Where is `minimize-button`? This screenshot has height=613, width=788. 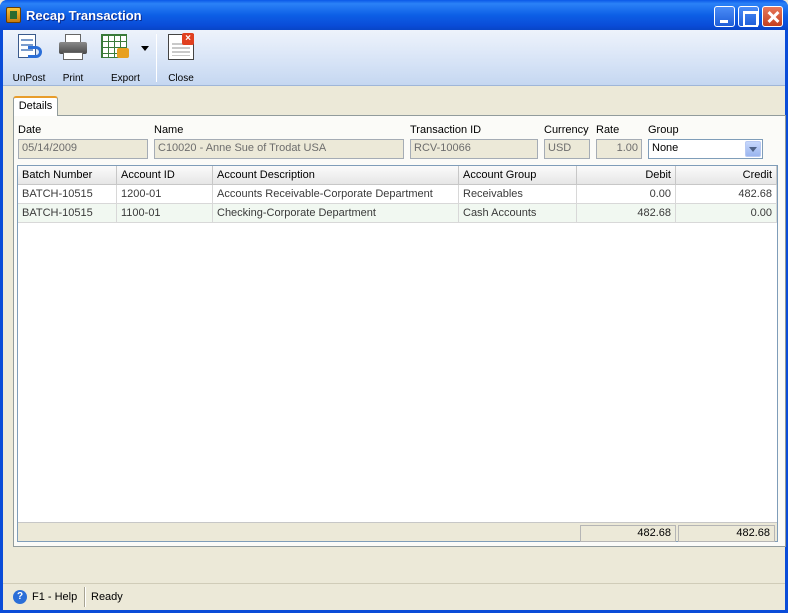
minimize-button is located at coordinates (724, 16).